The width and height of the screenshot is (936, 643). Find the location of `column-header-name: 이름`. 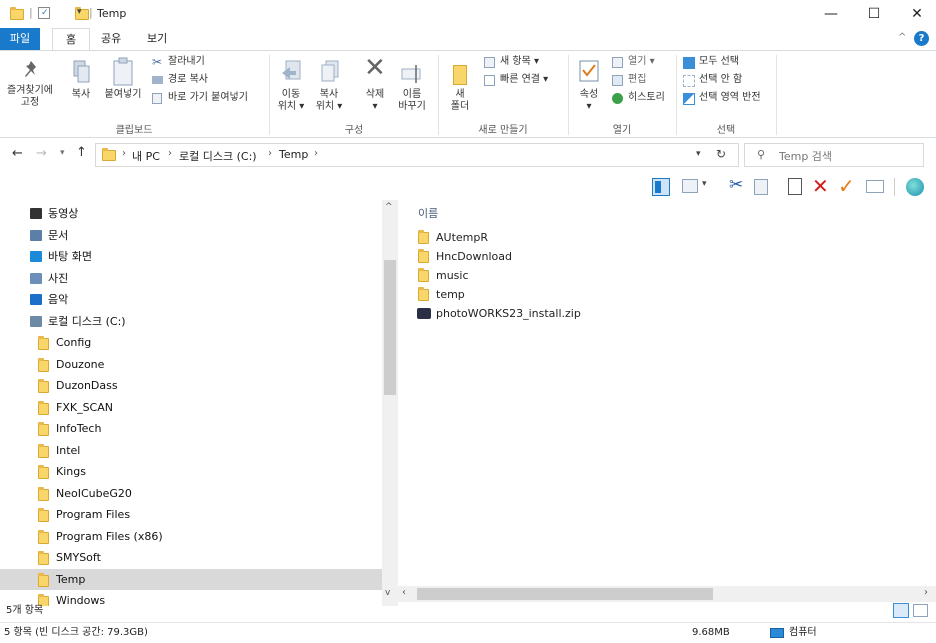

column-header-name: 이름 is located at coordinates (428, 213).